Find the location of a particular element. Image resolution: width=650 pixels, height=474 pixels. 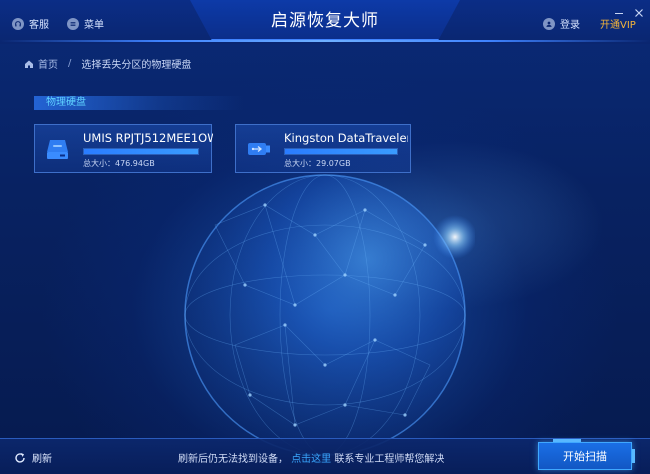

disk-size: 总大小：476.94GB is located at coordinates (119, 163).